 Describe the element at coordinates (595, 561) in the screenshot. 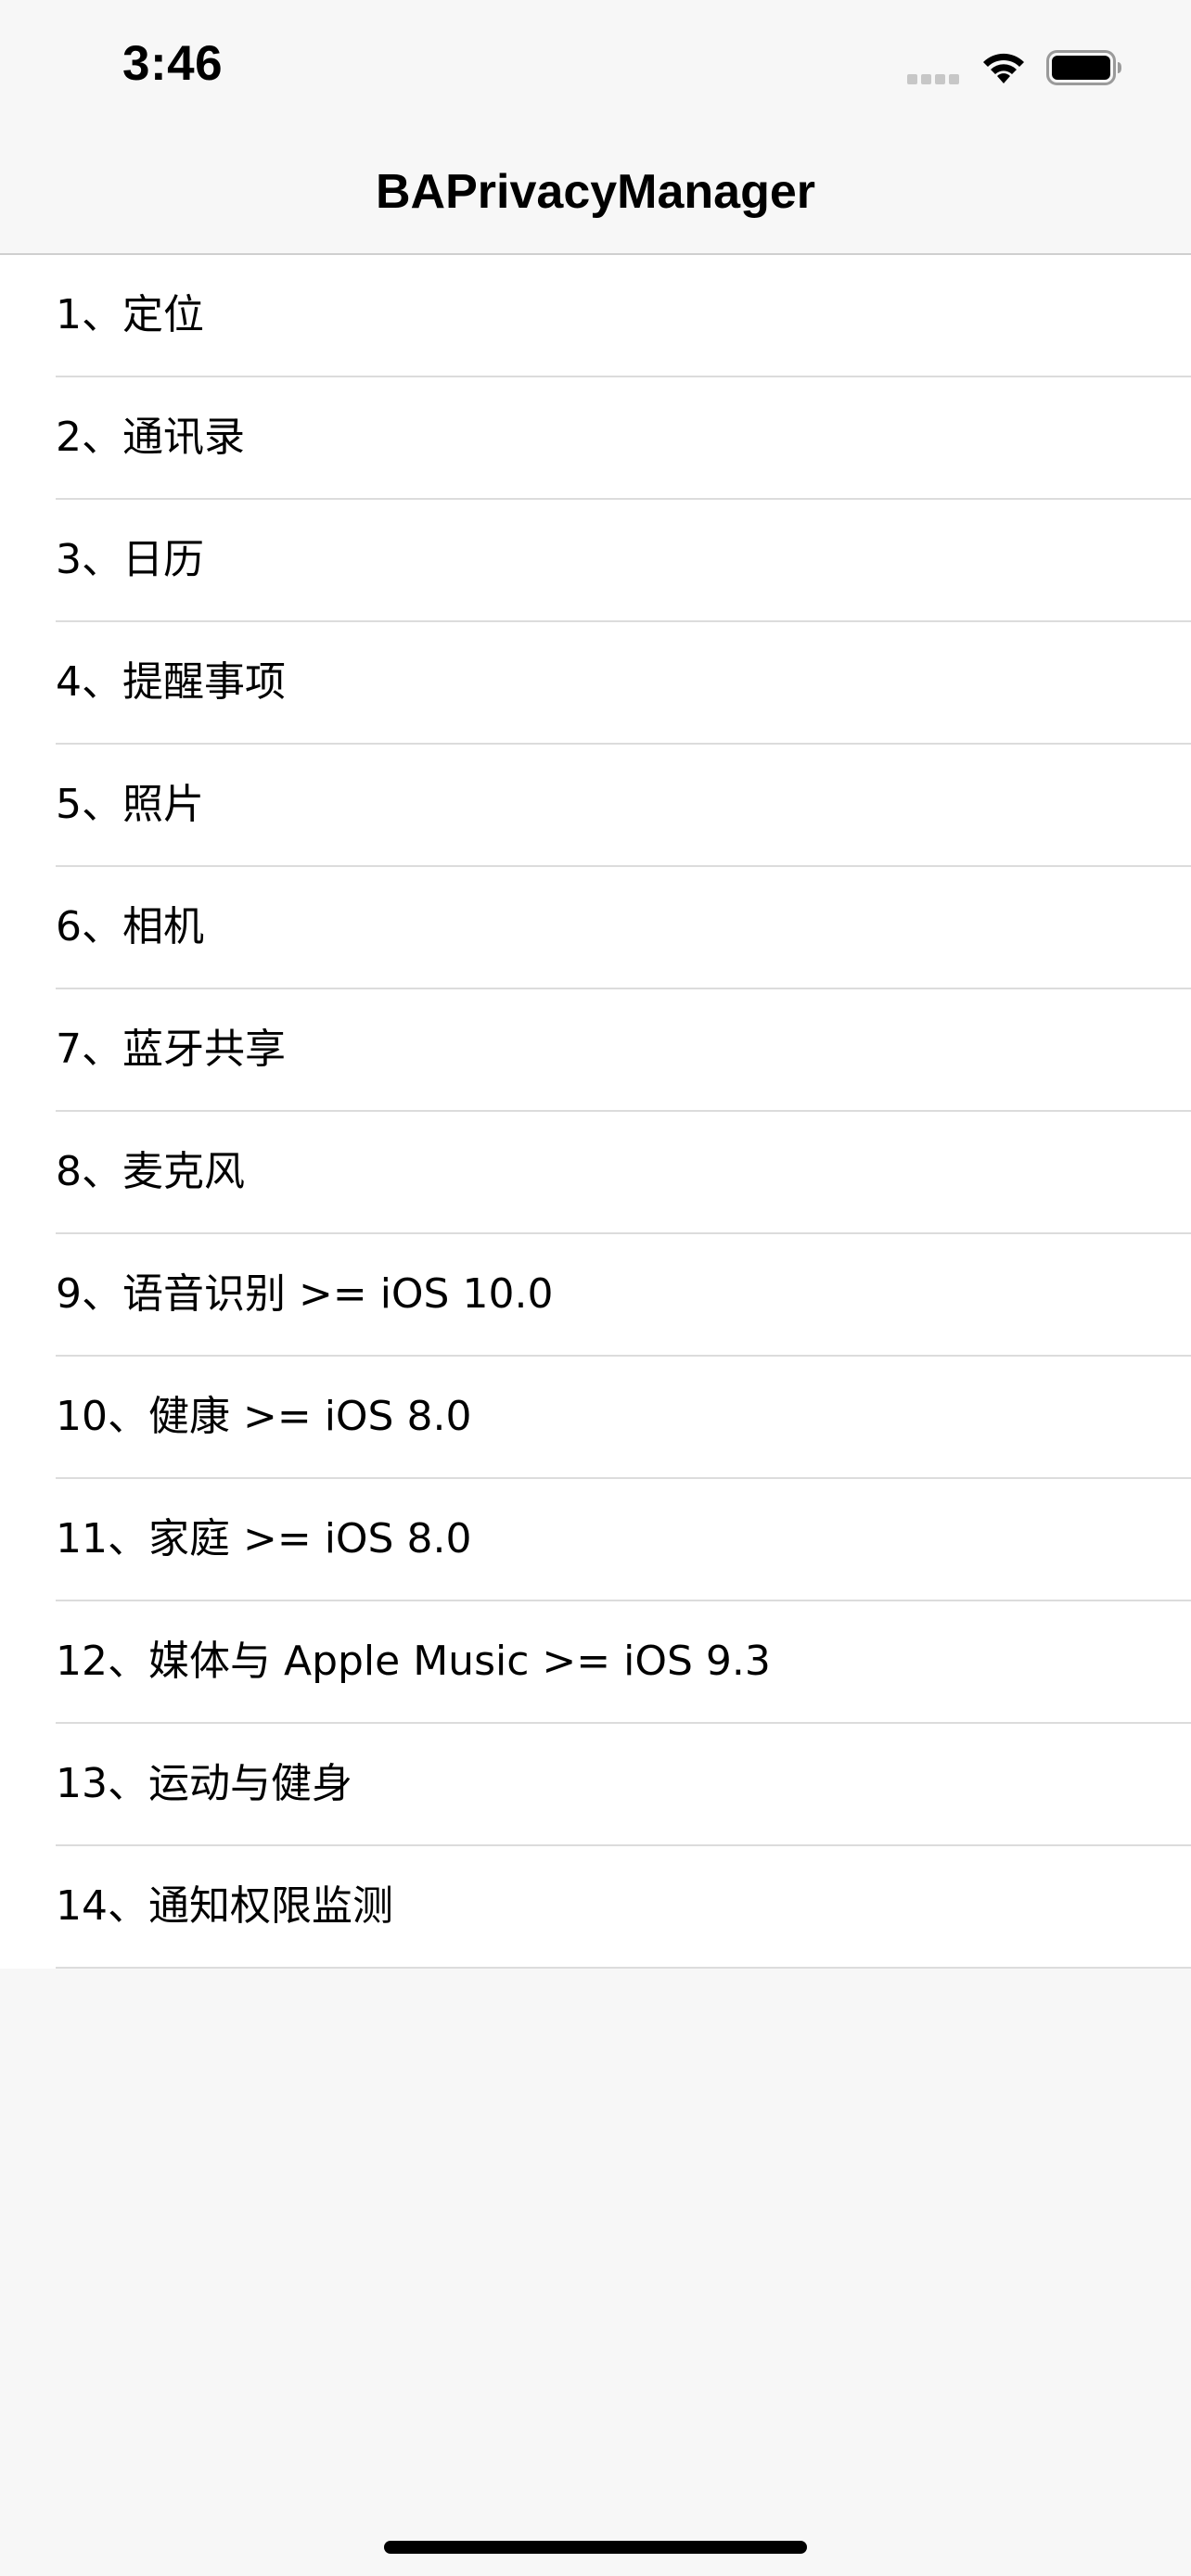

I see `list-item-calendar: 3、日历` at that location.